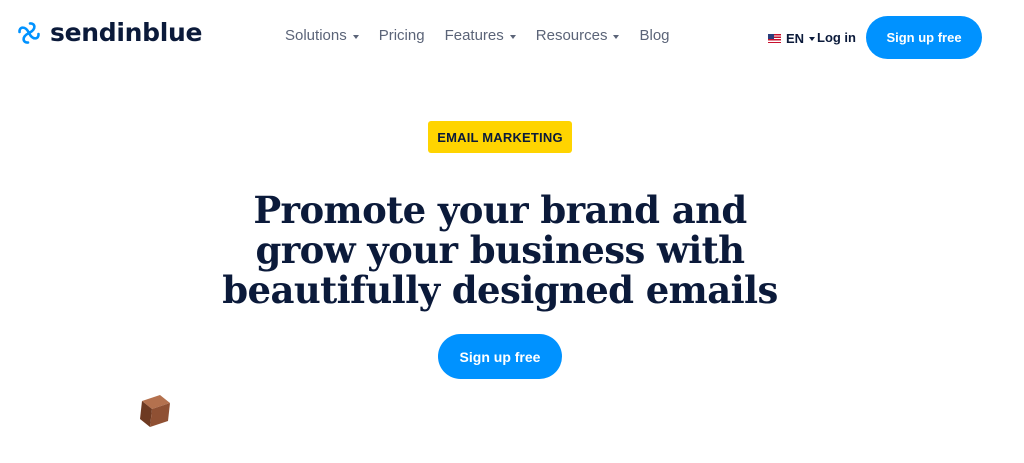 Image resolution: width=1024 pixels, height=463 pixels. What do you see at coordinates (500, 290) in the screenshot?
I see `headline-line: beautifully designed emails` at bounding box center [500, 290].